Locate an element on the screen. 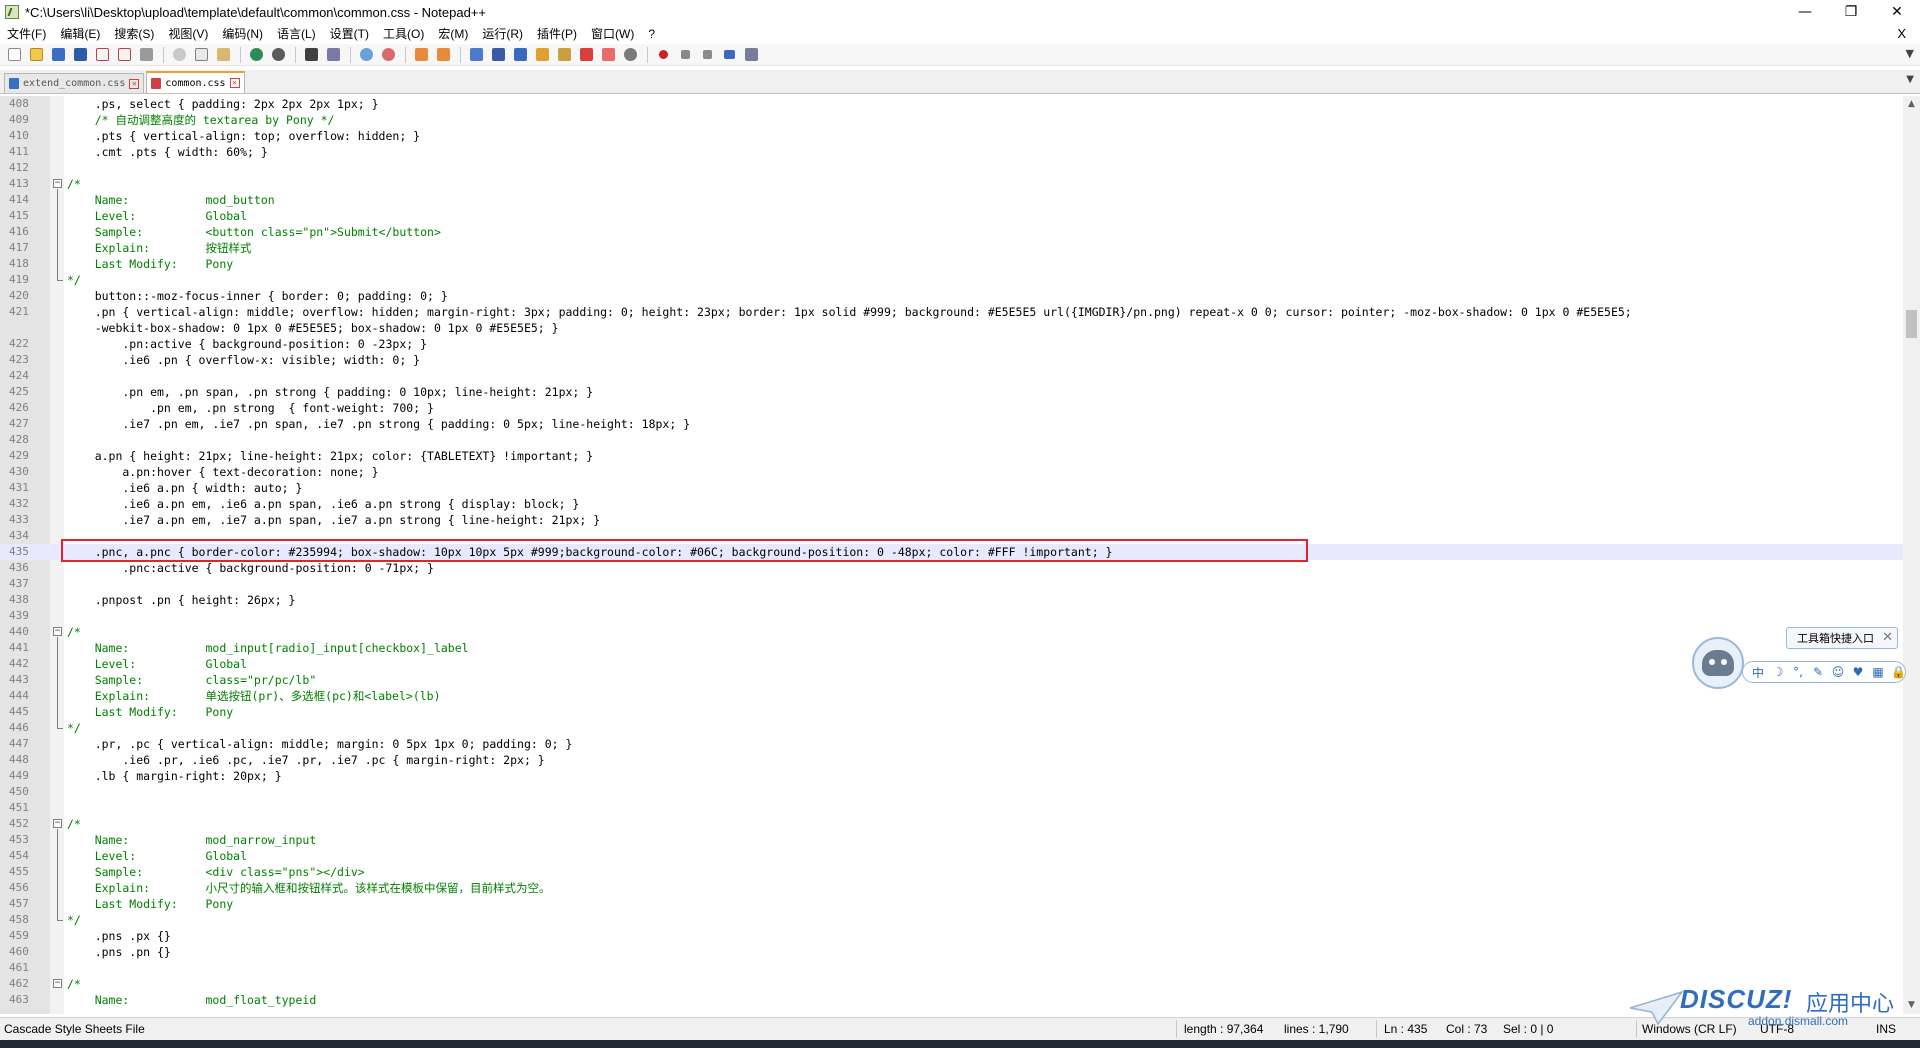  ime-avatar is located at coordinates (1718, 663).